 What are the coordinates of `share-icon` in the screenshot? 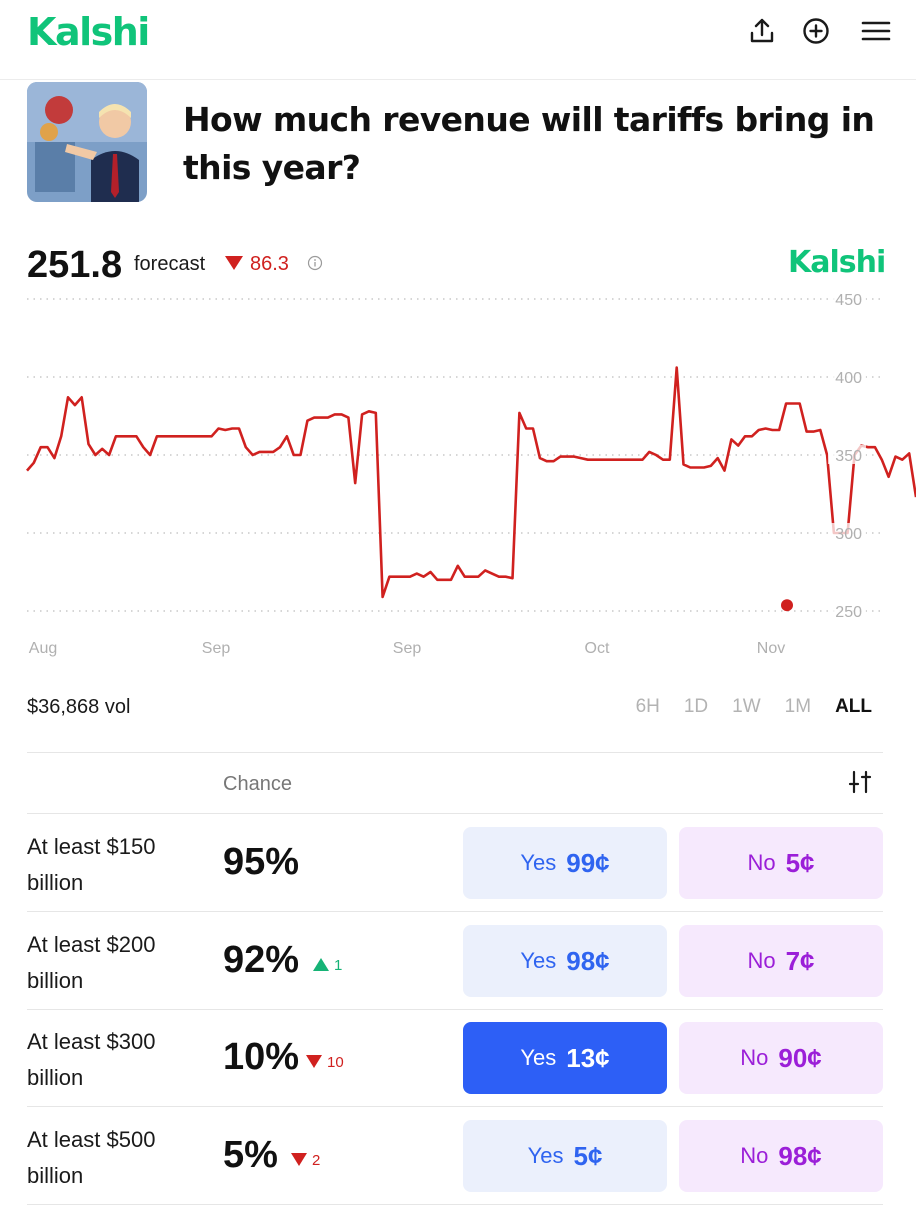 It's located at (762, 31).